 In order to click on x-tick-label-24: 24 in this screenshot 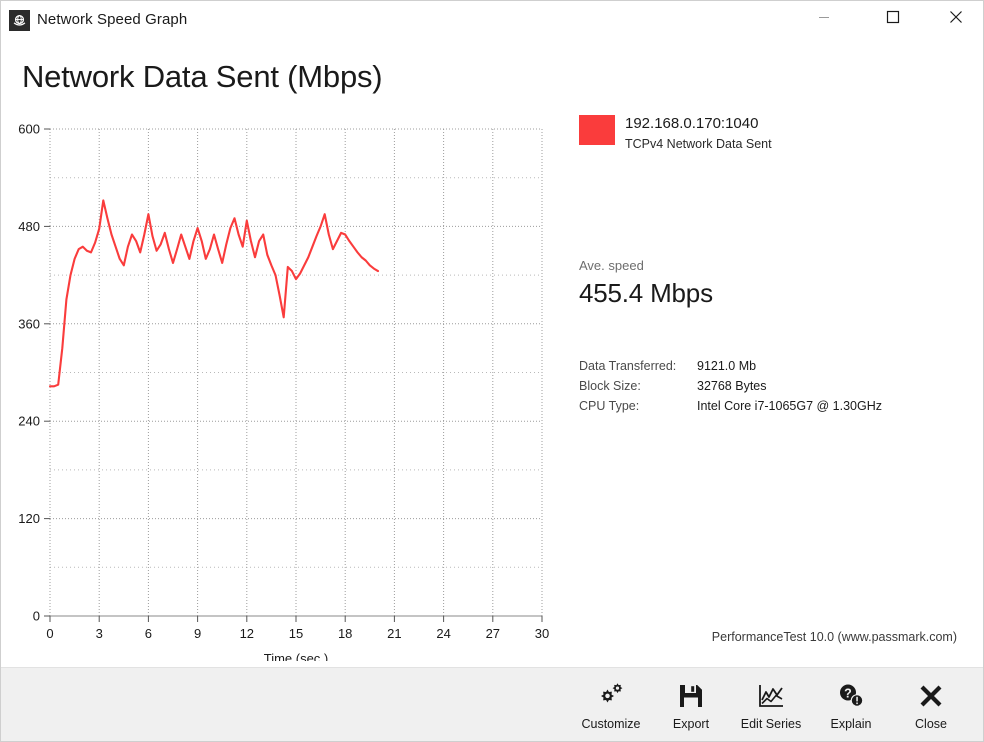, I will do `click(443, 633)`.